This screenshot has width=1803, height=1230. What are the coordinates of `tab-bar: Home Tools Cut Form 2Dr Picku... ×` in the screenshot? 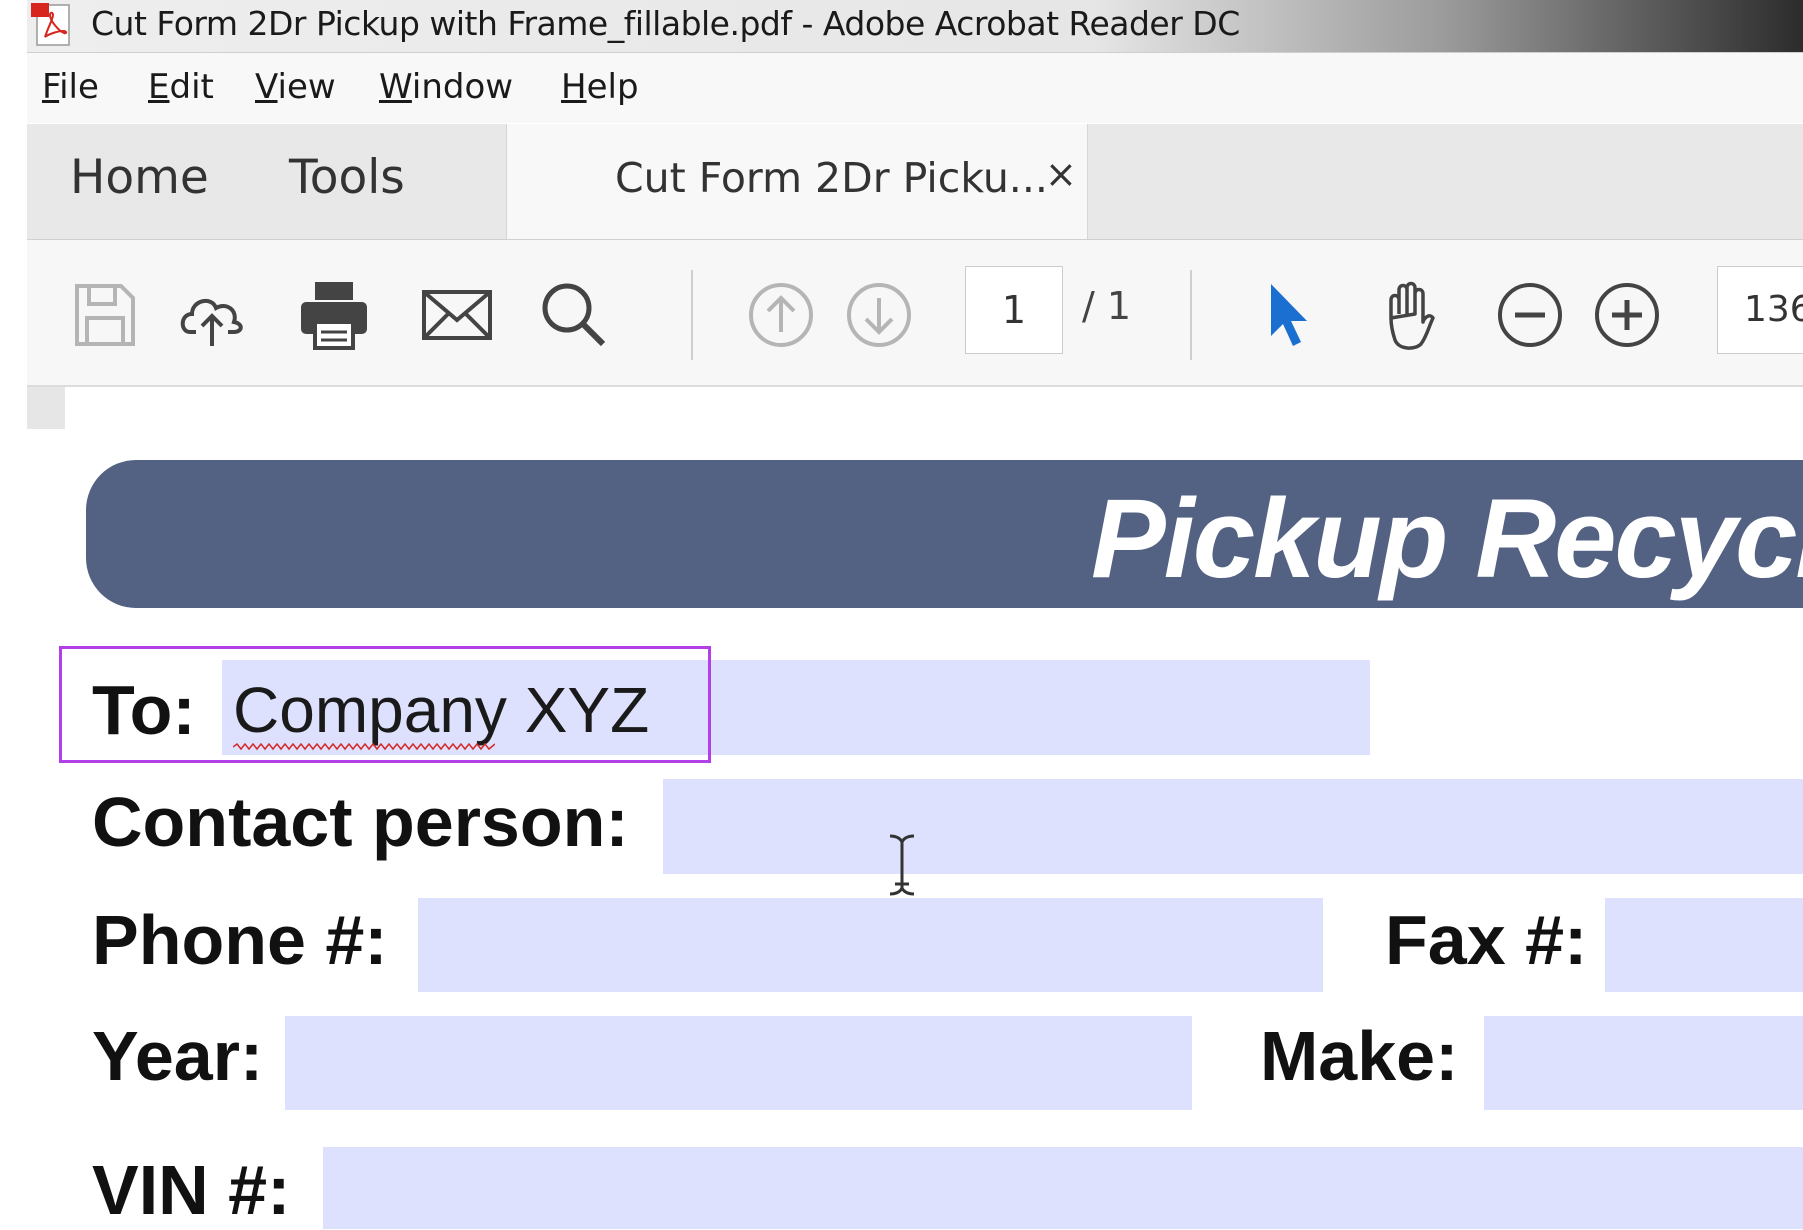 It's located at (915, 182).